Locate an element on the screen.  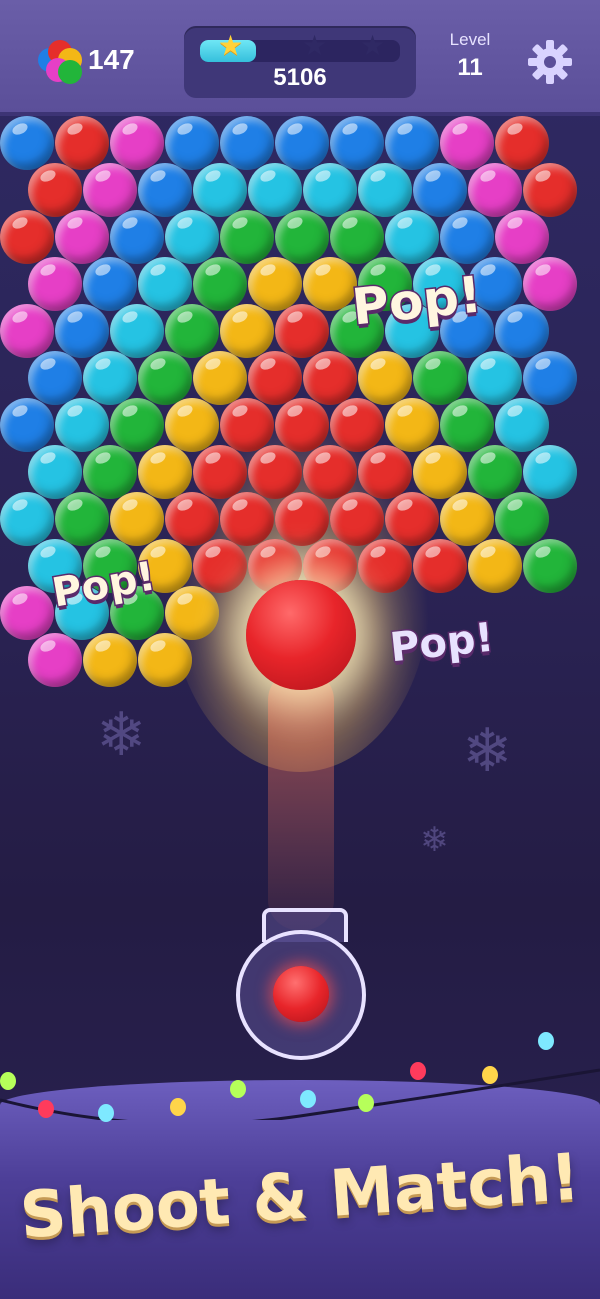
level-label: Level is located at coordinates (470, 39).